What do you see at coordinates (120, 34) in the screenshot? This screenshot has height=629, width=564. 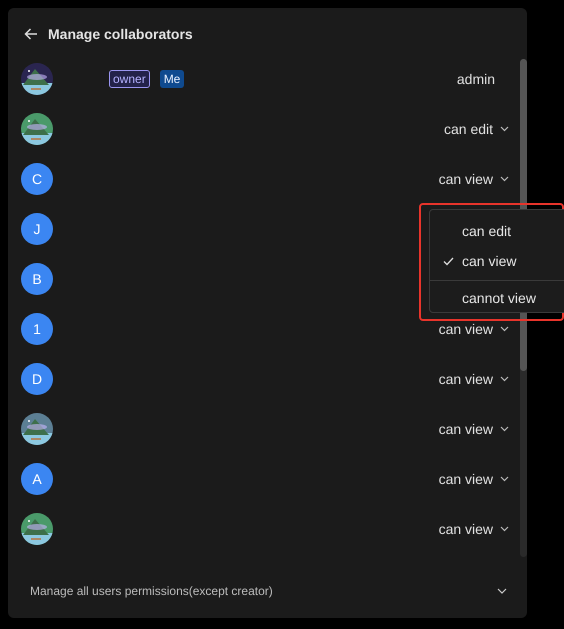 I see `dialog-title: Manage collaborators` at bounding box center [120, 34].